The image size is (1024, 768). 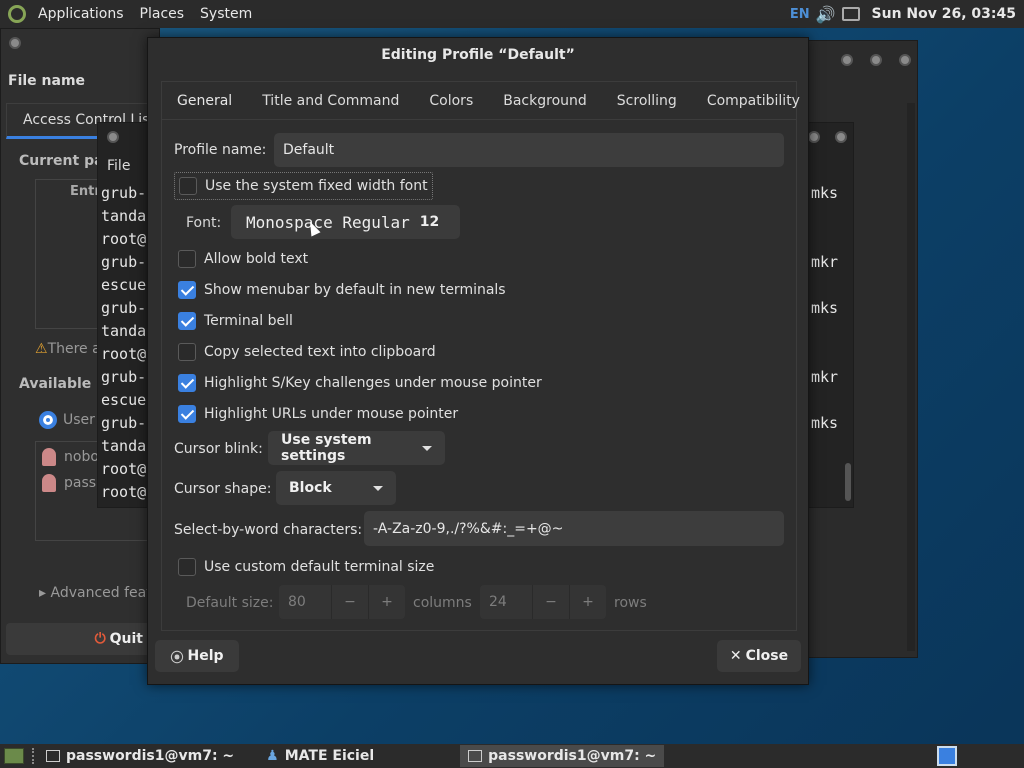 I want to click on columns-spinner: 80 − +, so click(x=342, y=602).